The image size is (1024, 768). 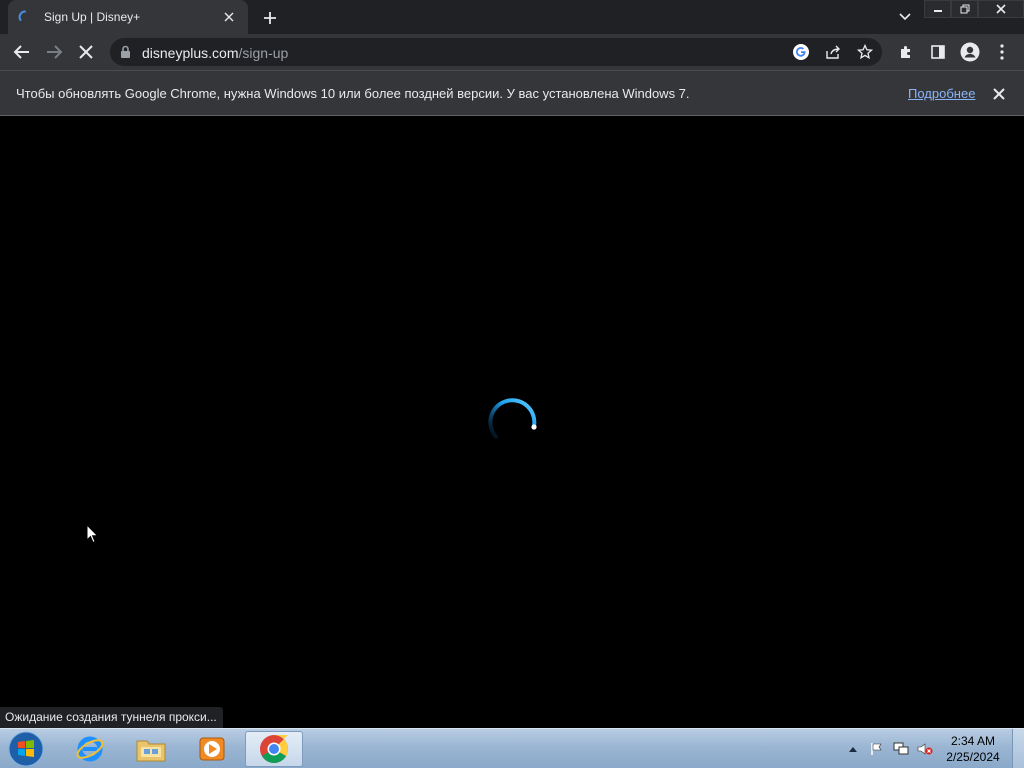 I want to click on media-player-icon, so click(x=212, y=749).